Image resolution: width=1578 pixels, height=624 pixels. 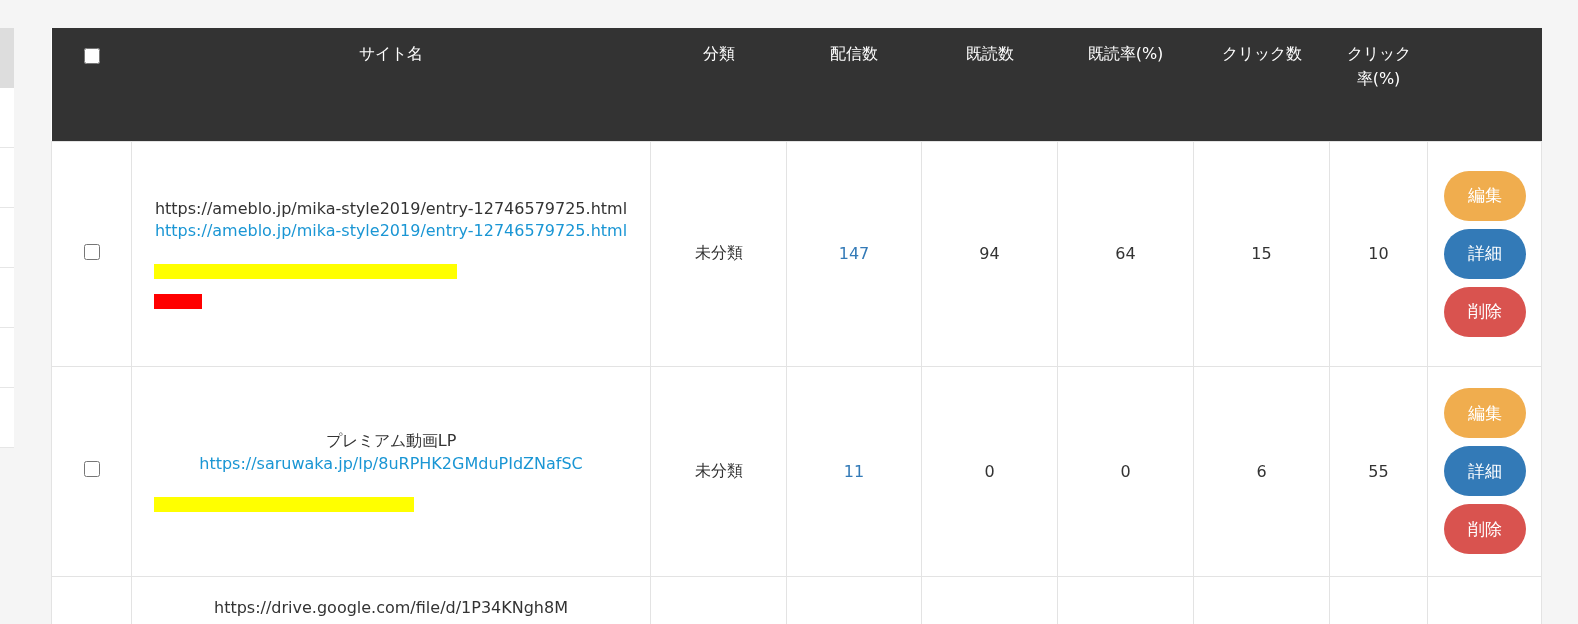 I want to click on column-header: 既読率(%), so click(x=1125, y=53).